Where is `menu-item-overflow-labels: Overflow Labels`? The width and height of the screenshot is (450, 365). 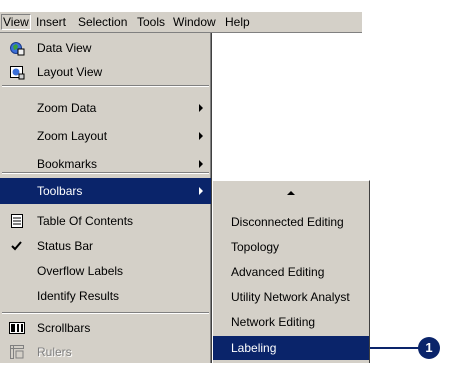 menu-item-overflow-labels: Overflow Labels is located at coordinates (105, 271).